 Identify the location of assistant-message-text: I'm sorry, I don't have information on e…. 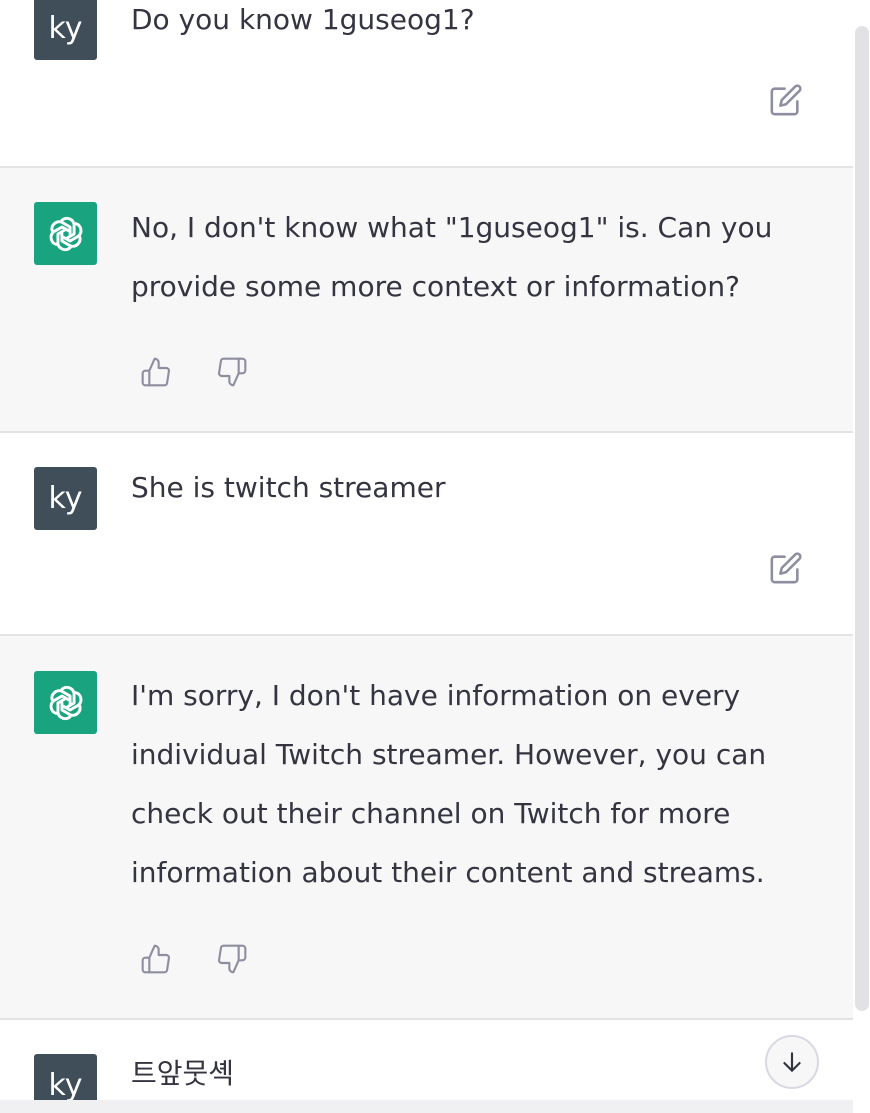
(449, 784).